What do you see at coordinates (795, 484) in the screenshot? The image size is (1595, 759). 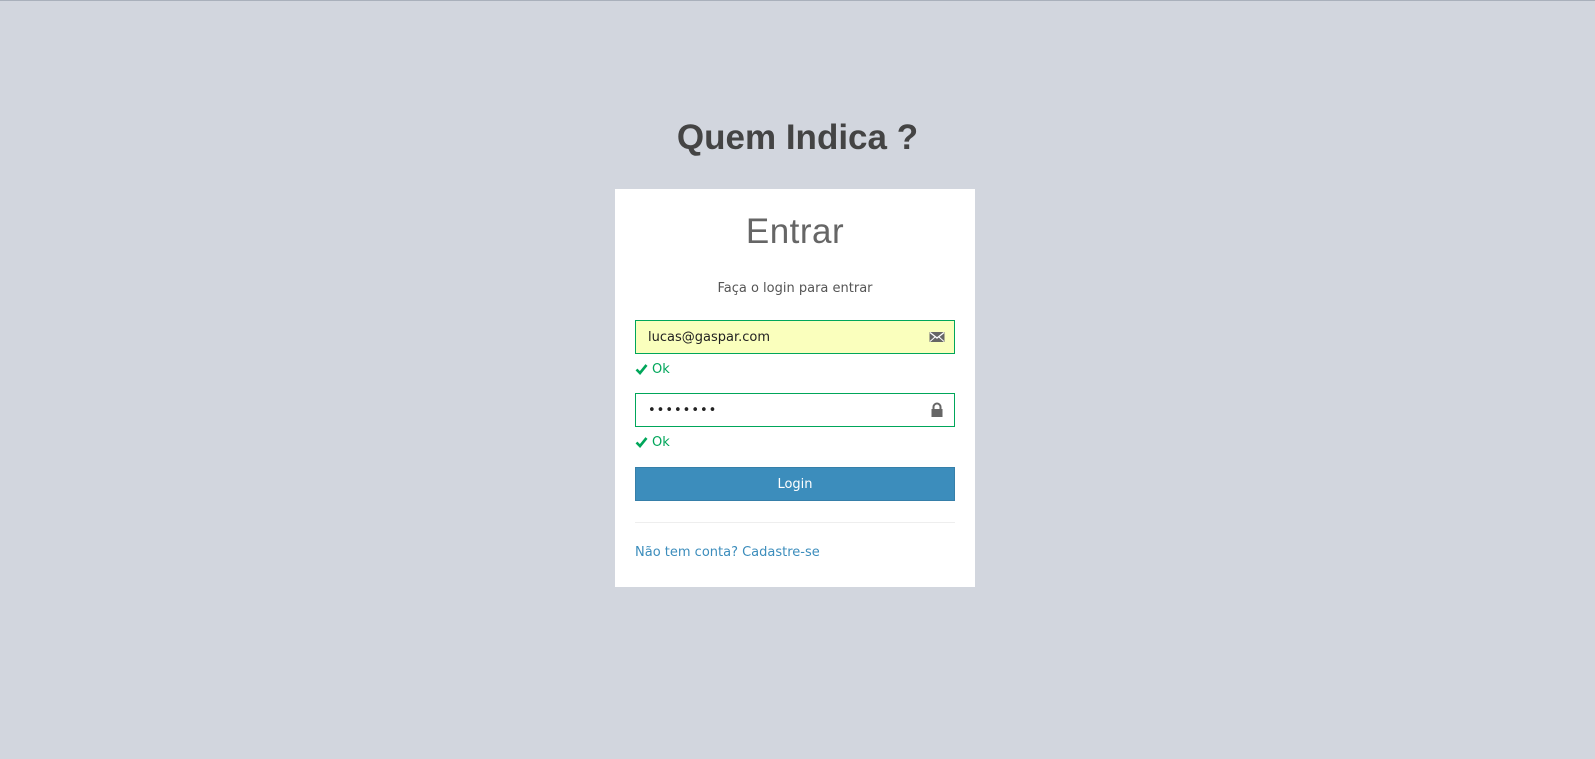 I see `login-button: Login` at bounding box center [795, 484].